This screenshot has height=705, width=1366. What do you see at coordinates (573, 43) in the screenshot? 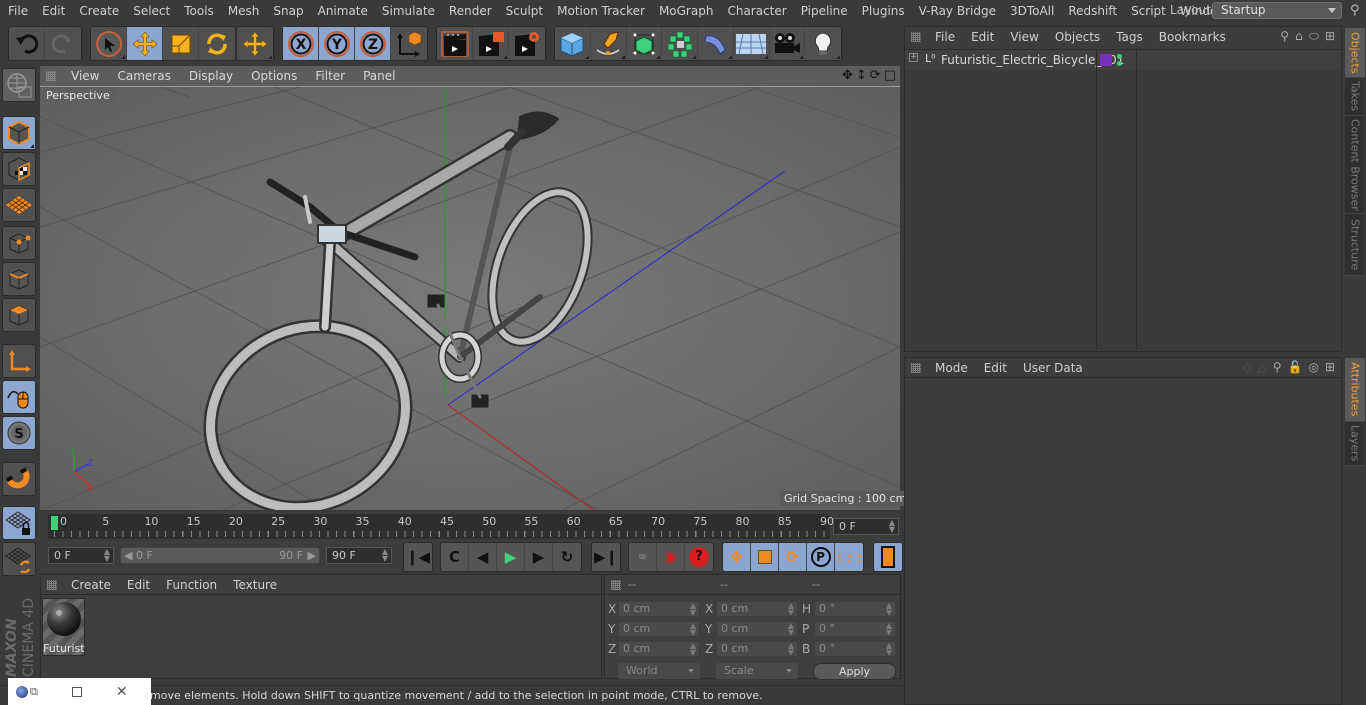
I see `cube-primitive-button` at bounding box center [573, 43].